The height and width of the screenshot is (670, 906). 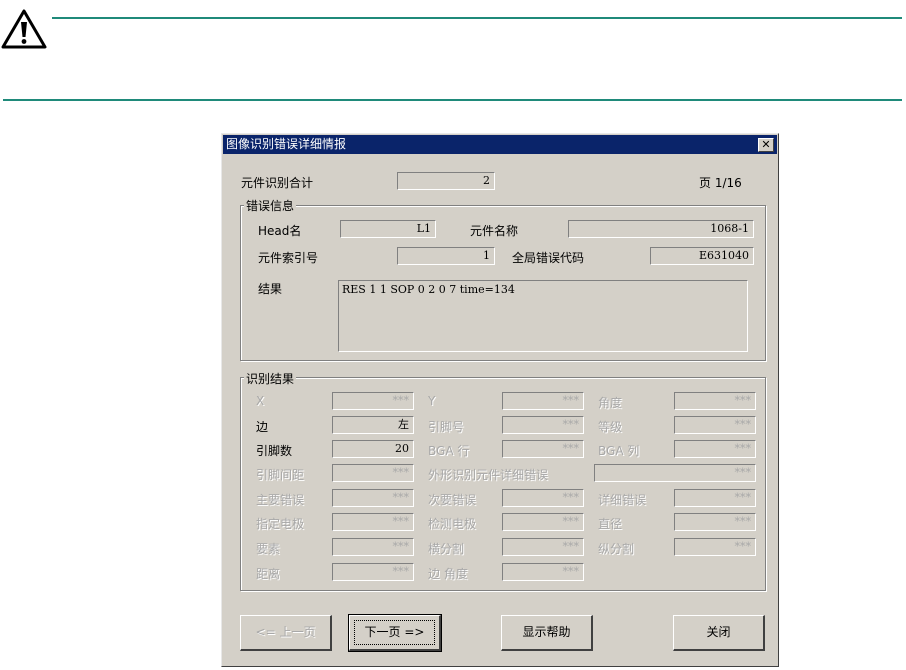 I want to click on distance-label: 距离, so click(x=268, y=574).